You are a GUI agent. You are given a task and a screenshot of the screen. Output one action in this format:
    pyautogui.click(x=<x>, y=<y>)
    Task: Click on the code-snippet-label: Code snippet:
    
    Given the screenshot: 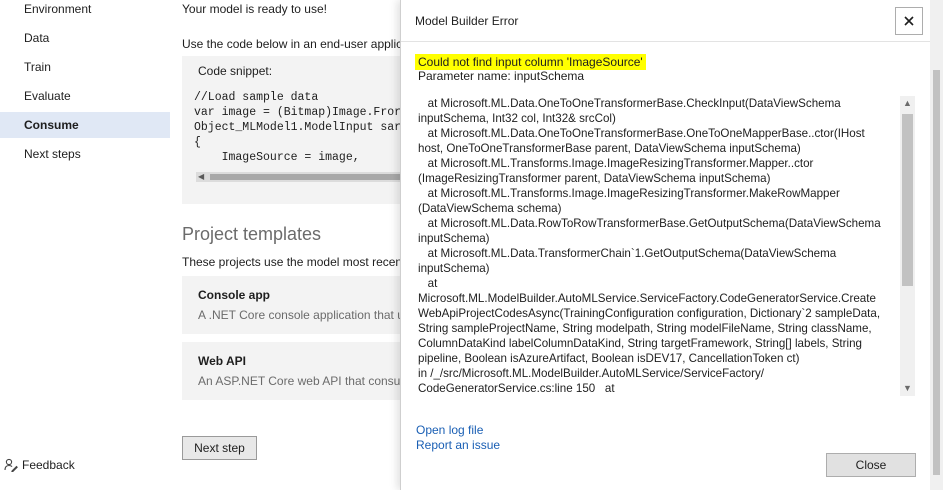 What is the action you would take?
    pyautogui.click(x=235, y=71)
    